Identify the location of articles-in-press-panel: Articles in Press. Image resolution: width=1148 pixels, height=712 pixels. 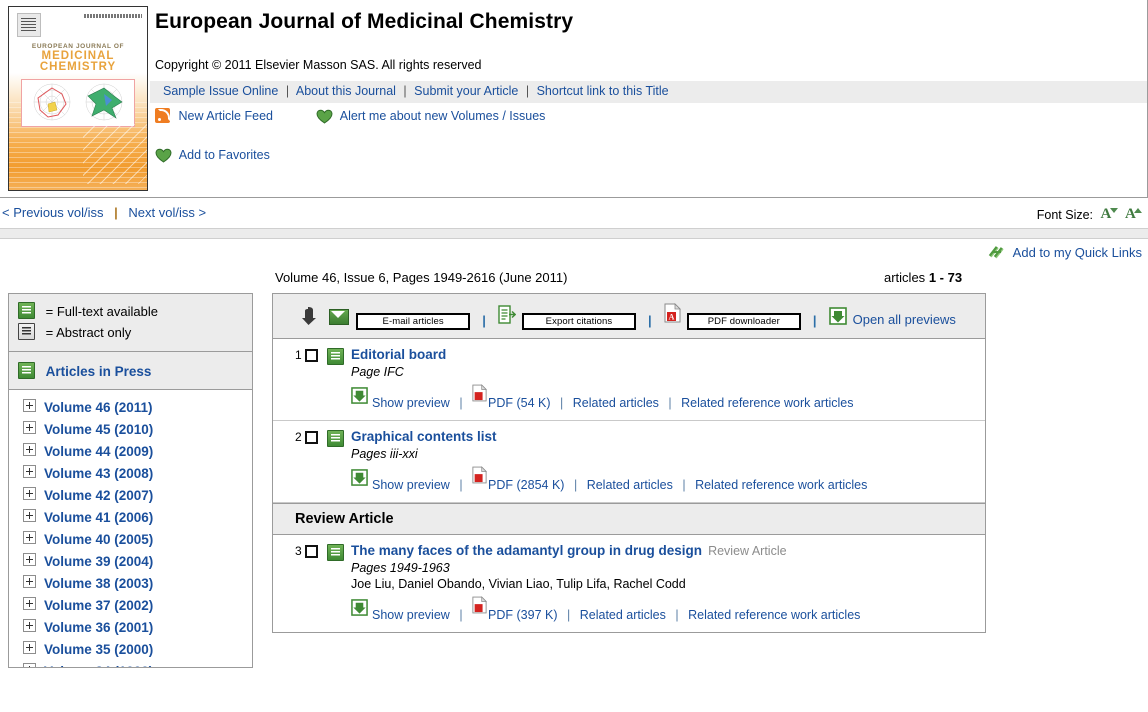
(130, 371).